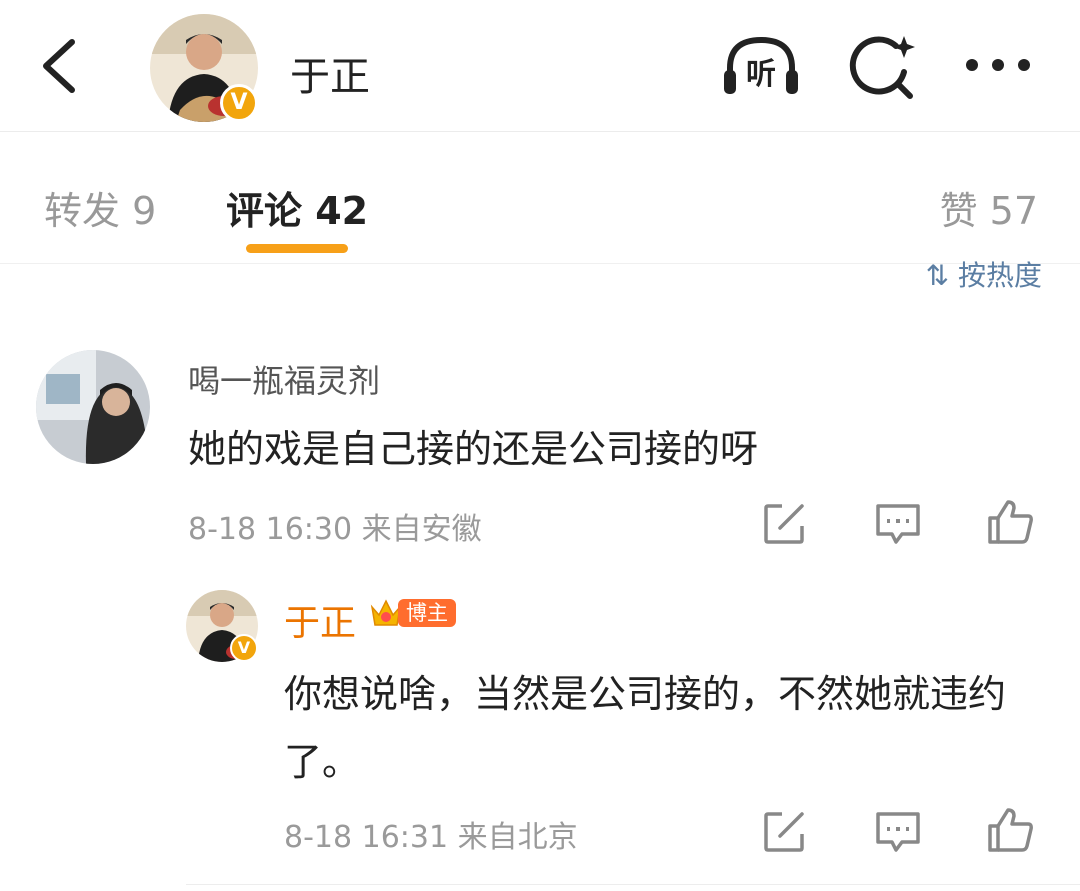 This screenshot has height=891, width=1080. Describe the element at coordinates (999, 273) in the screenshot. I see `sort-label: 按热度` at that location.